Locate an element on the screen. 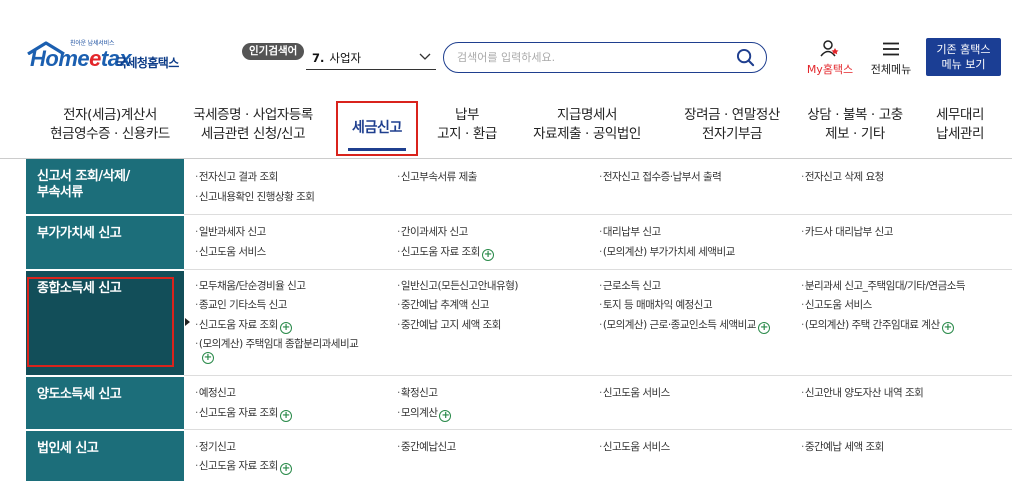  menu-link: 신고안내 양도자산 내역 조회 is located at coordinates (862, 393).